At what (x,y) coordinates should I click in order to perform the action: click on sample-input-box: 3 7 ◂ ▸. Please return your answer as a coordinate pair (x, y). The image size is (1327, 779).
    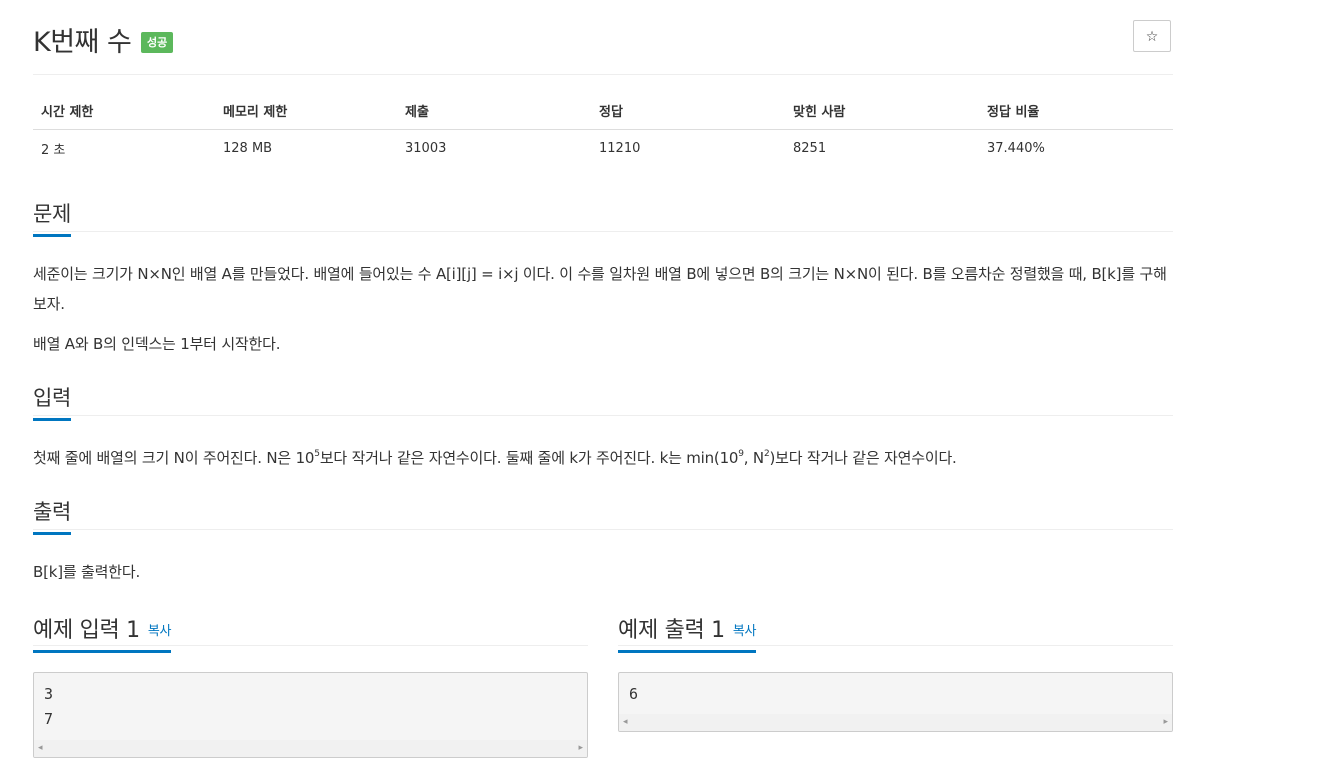
    Looking at the image, I should click on (310, 715).